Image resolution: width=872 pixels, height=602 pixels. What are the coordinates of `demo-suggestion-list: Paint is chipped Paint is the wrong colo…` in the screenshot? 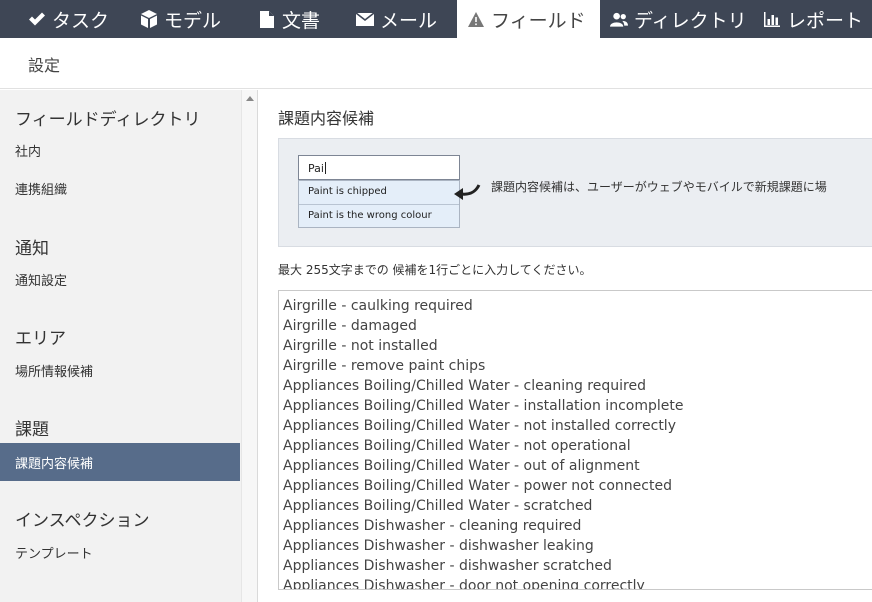 It's located at (379, 204).